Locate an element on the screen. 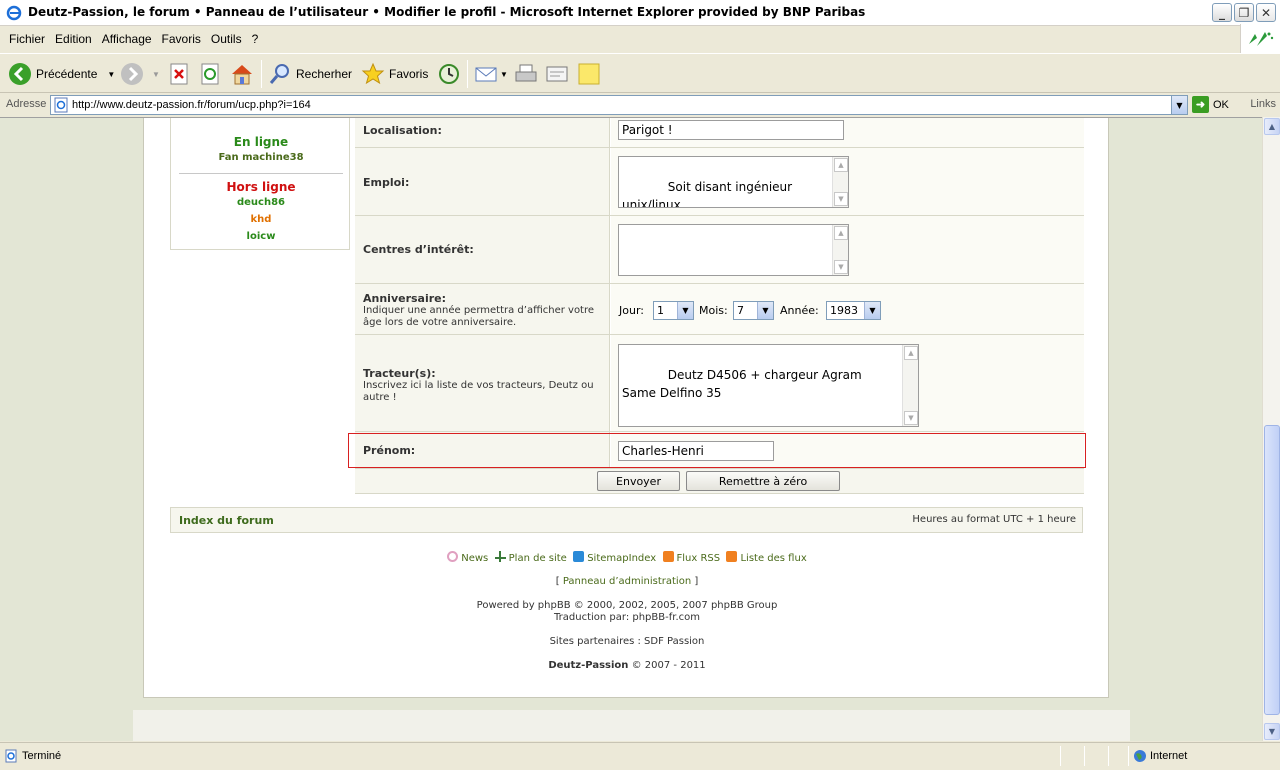 The height and width of the screenshot is (770, 1280). stop-button is located at coordinates (179, 74).